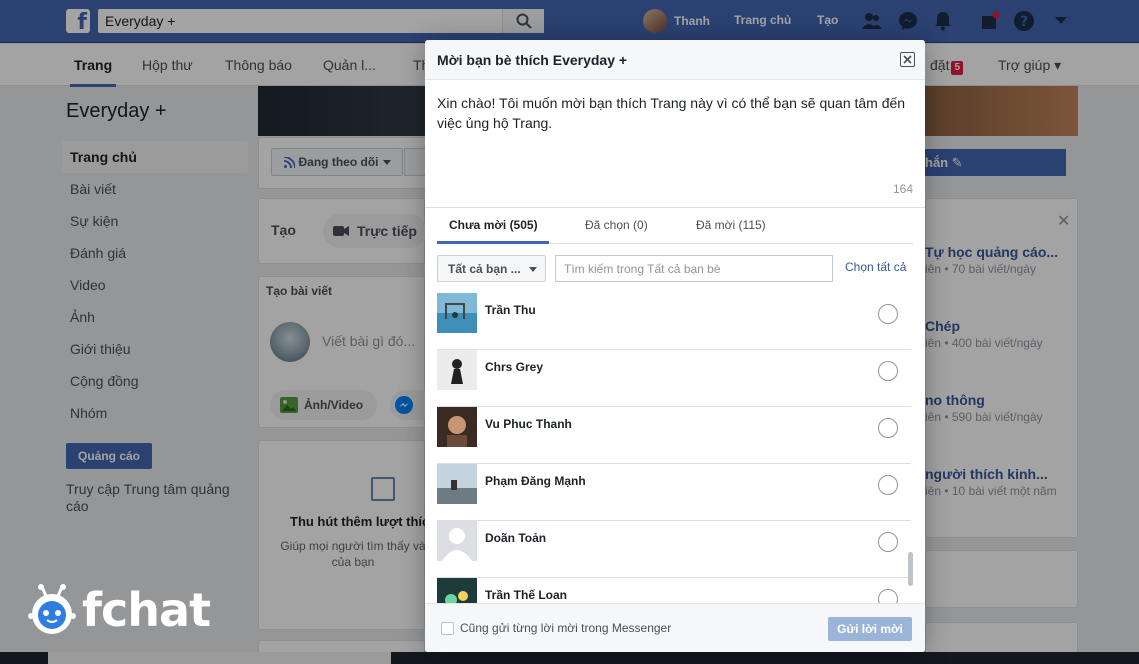  I want to click on list-item: Phạm Đăng Mạnh, so click(674, 492).